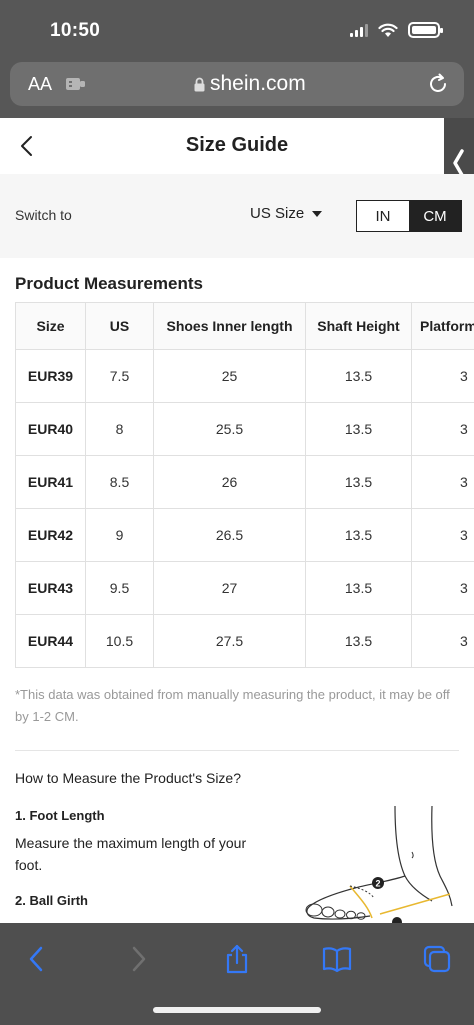 The image size is (474, 1025). I want to click on step-foot-length-text: Measure the maximum length of your foot., so click(131, 854).